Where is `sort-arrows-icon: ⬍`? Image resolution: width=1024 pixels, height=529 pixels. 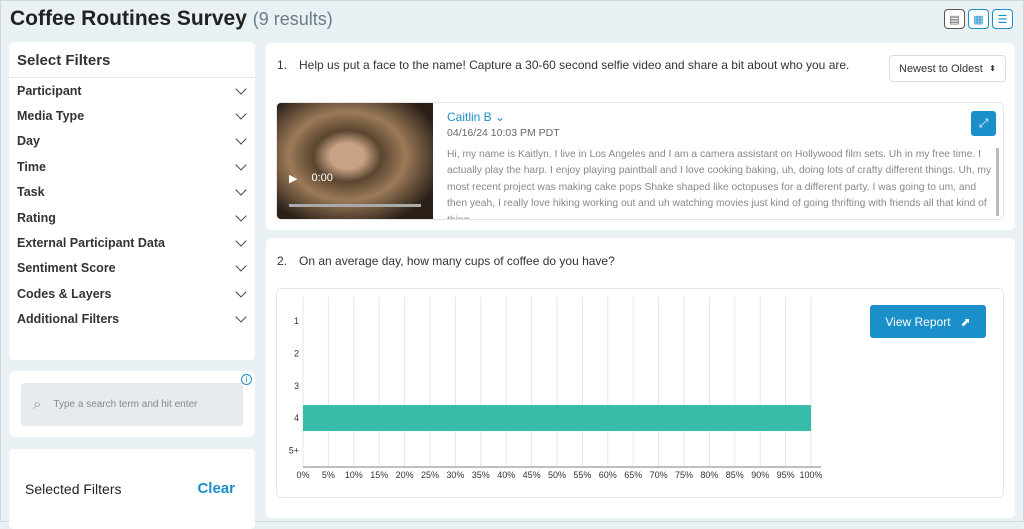
sort-arrows-icon: ⬍ is located at coordinates (992, 68).